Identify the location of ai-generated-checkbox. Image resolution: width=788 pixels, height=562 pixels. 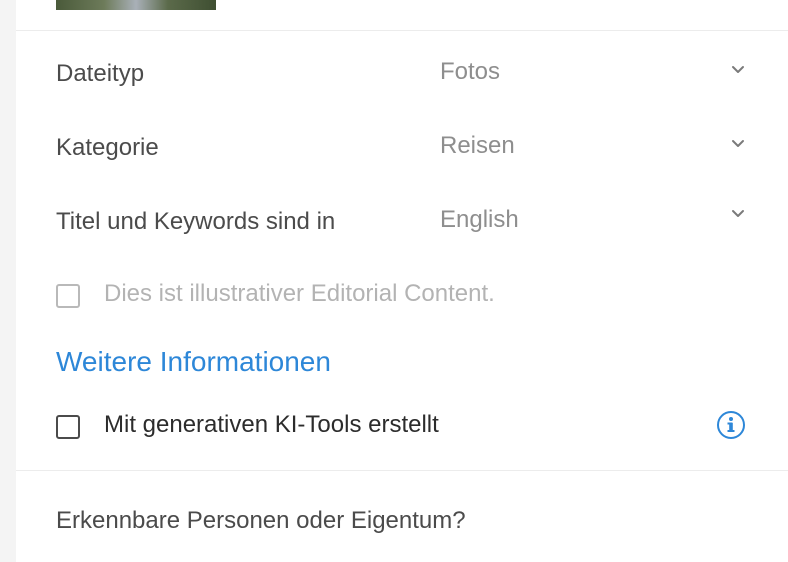
(68, 427).